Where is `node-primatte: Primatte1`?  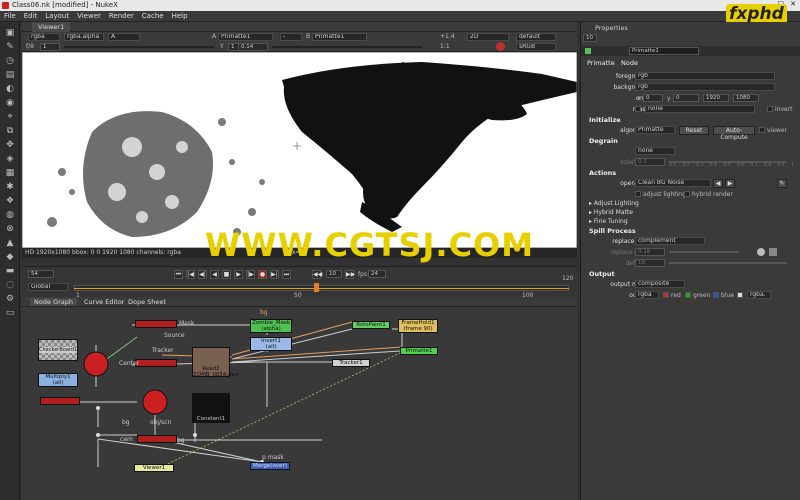 node-primatte: Primatte1 is located at coordinates (419, 351).